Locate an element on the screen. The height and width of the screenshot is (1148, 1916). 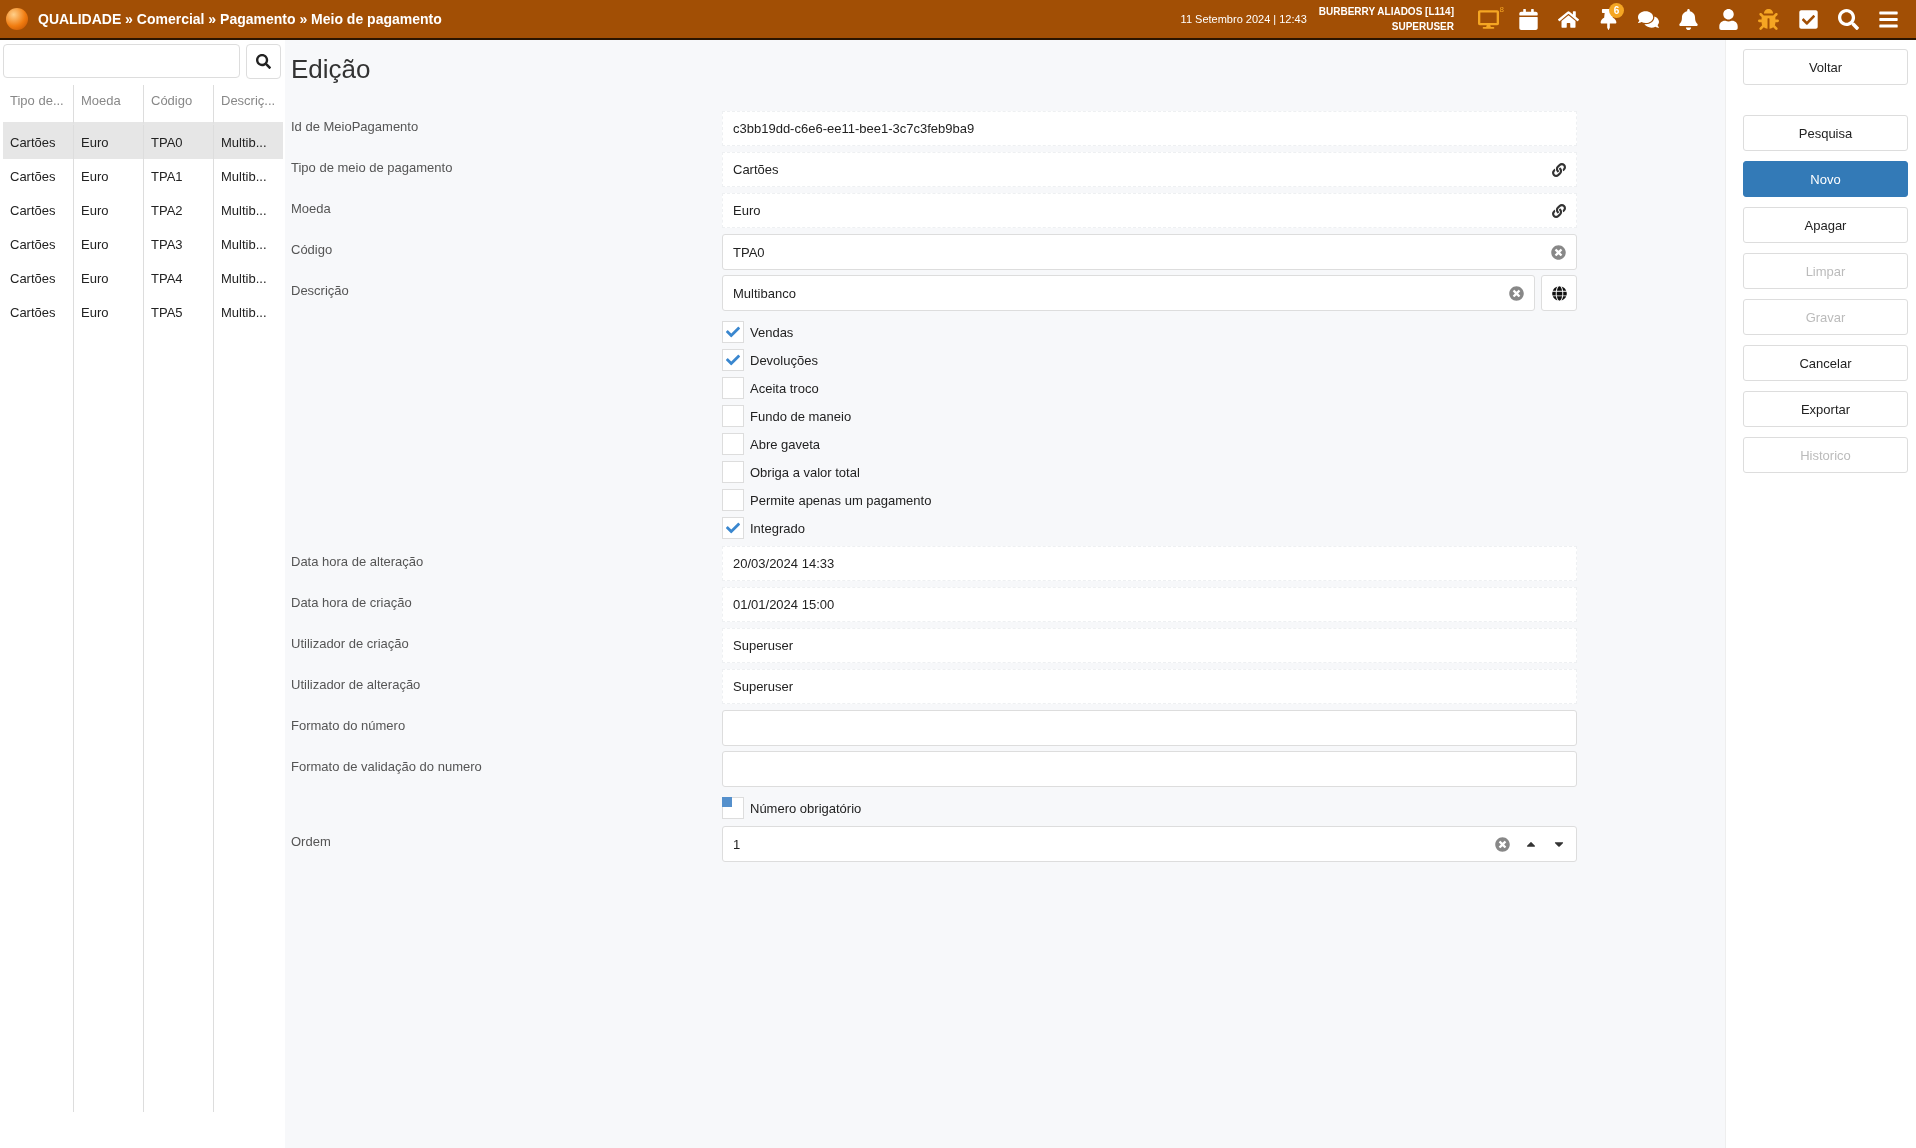
number-field: 1 is located at coordinates (1149, 844).